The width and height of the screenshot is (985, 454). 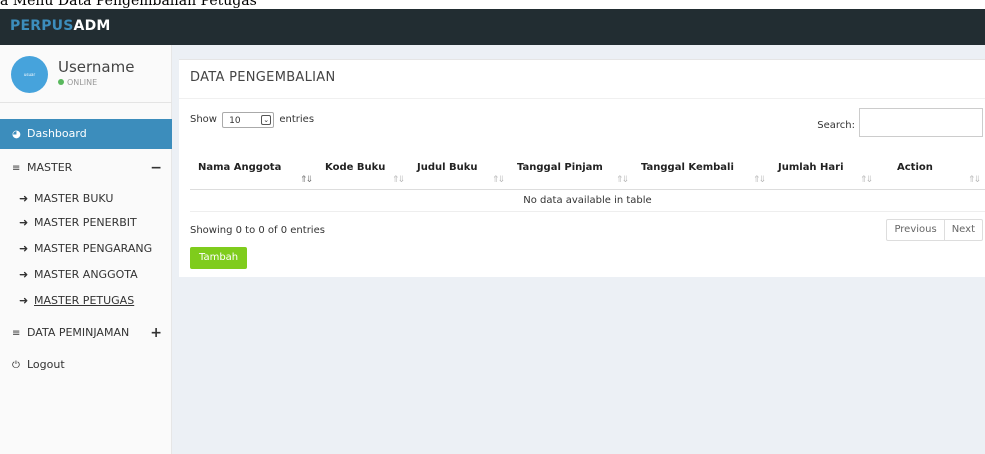 I want to click on column-header-nama-anggota: Nama Anggota ⇑⇓, so click(x=253, y=171).